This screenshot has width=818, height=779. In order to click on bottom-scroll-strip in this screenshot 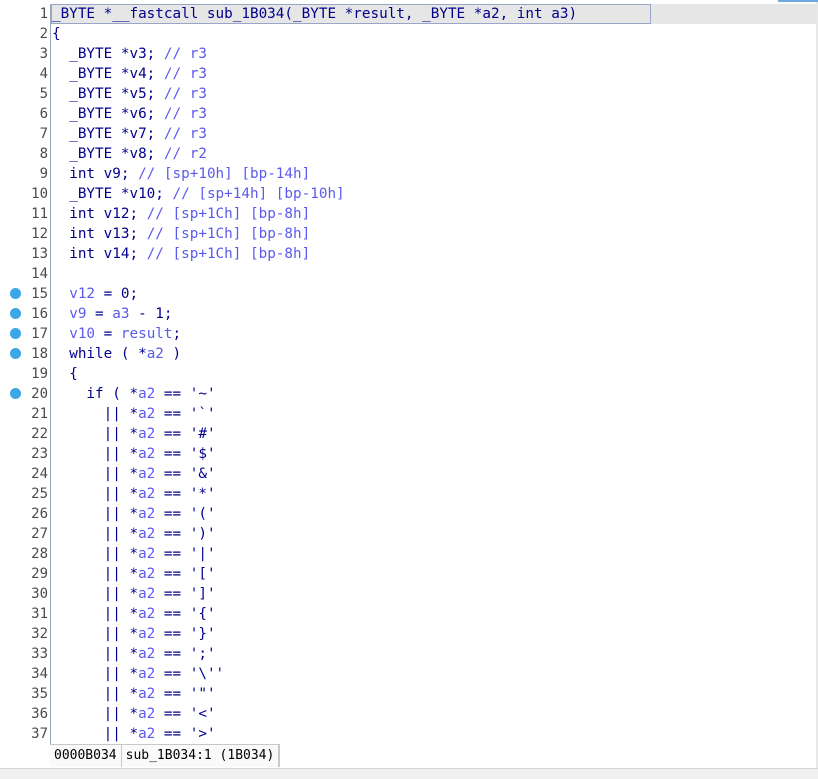, I will do `click(409, 773)`.